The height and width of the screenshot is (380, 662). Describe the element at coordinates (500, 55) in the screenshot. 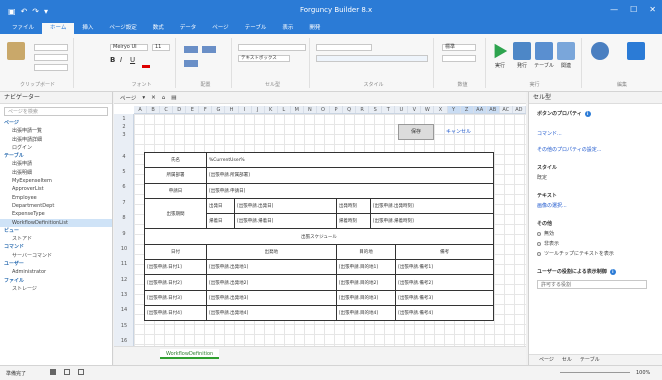

I see `run-button: 実行` at that location.